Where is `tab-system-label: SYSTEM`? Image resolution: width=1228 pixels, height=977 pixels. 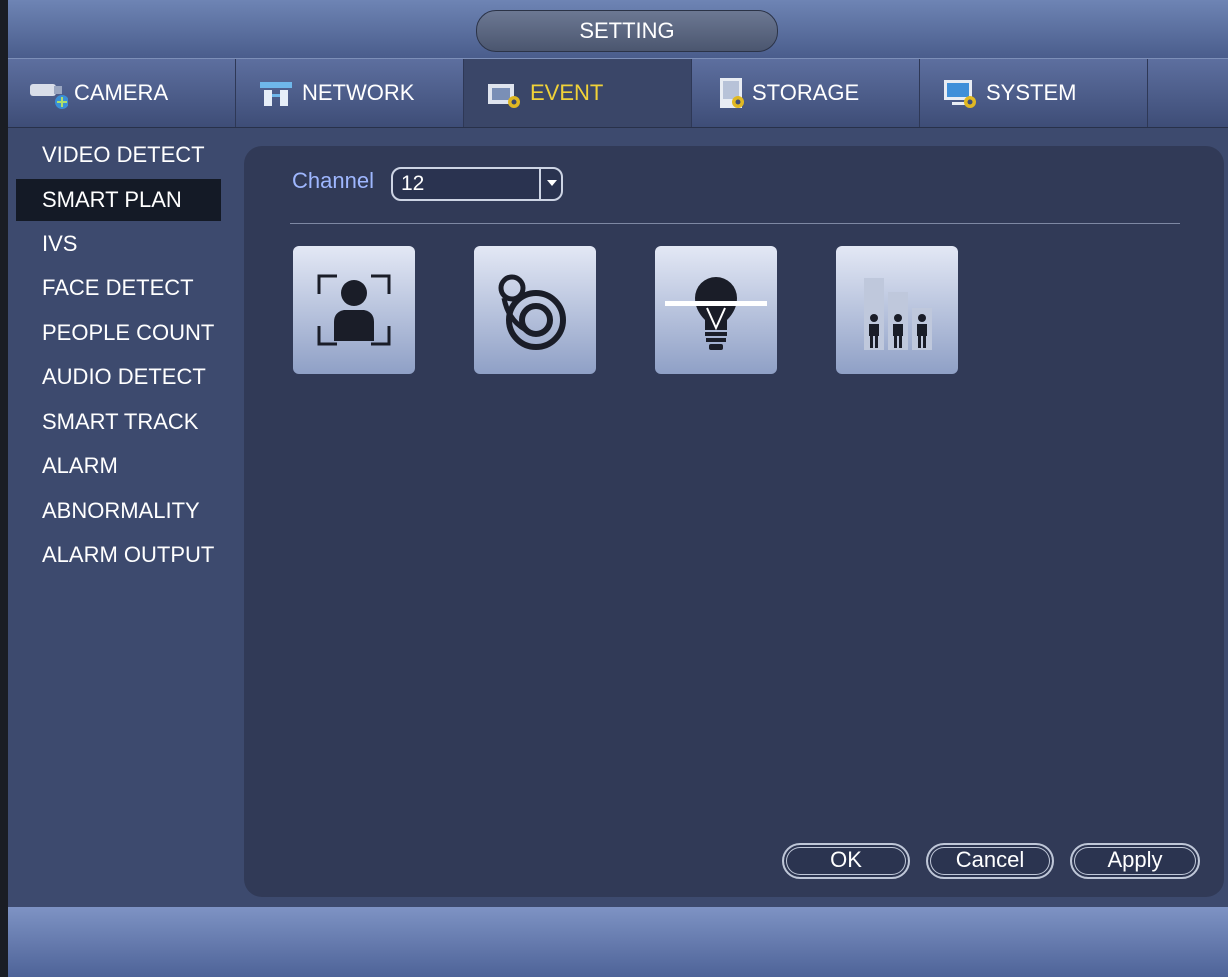
tab-system-label: SYSTEM is located at coordinates (1031, 92).